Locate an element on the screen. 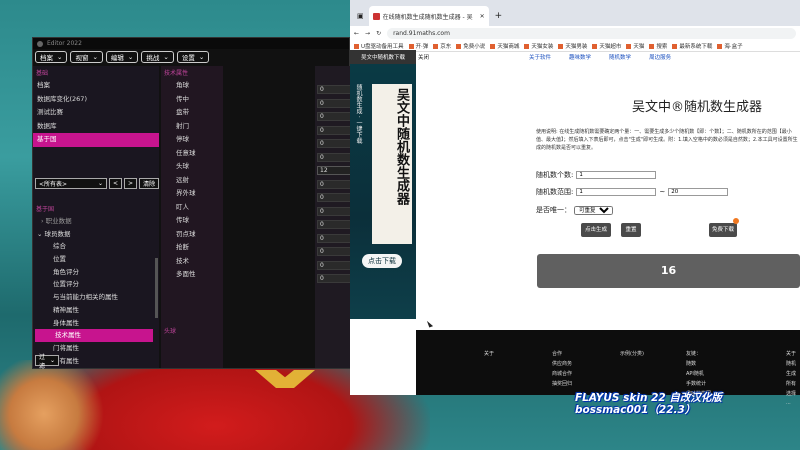  bookmark: U盘驱动备用工具 is located at coordinates (379, 46).